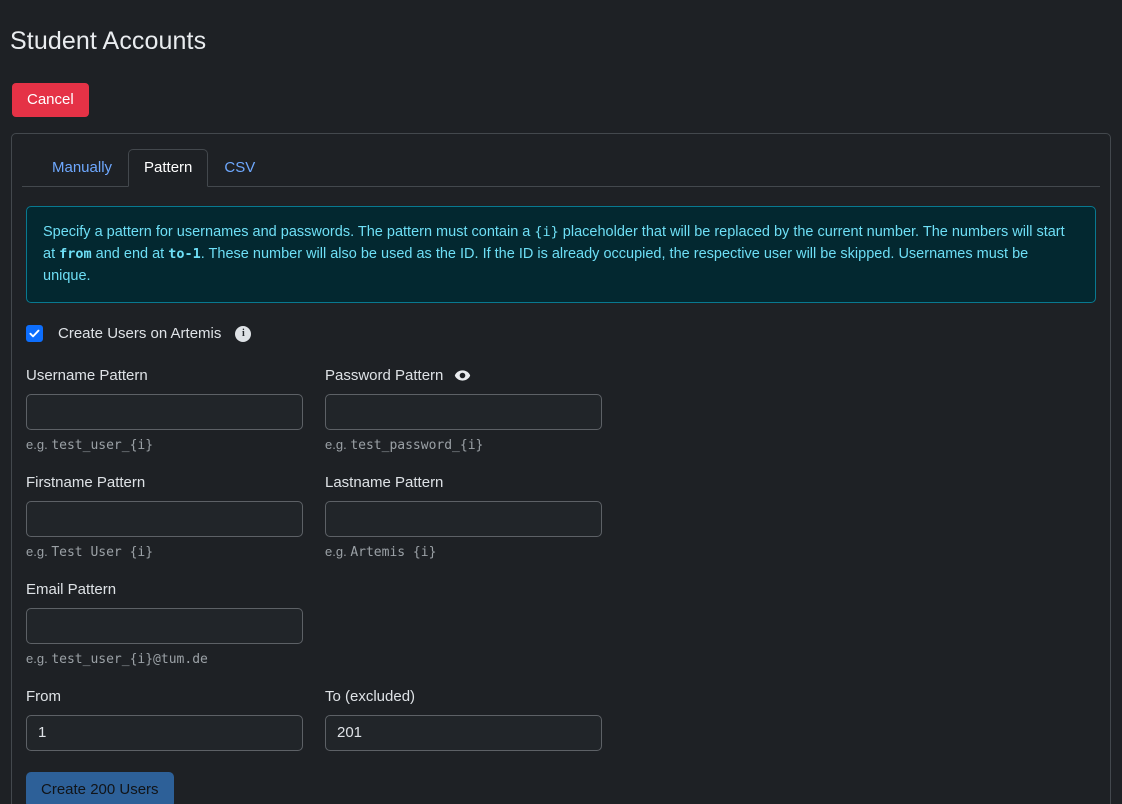 The image size is (1122, 804). I want to click on lastname-label: Lastname Pattern, so click(384, 483).